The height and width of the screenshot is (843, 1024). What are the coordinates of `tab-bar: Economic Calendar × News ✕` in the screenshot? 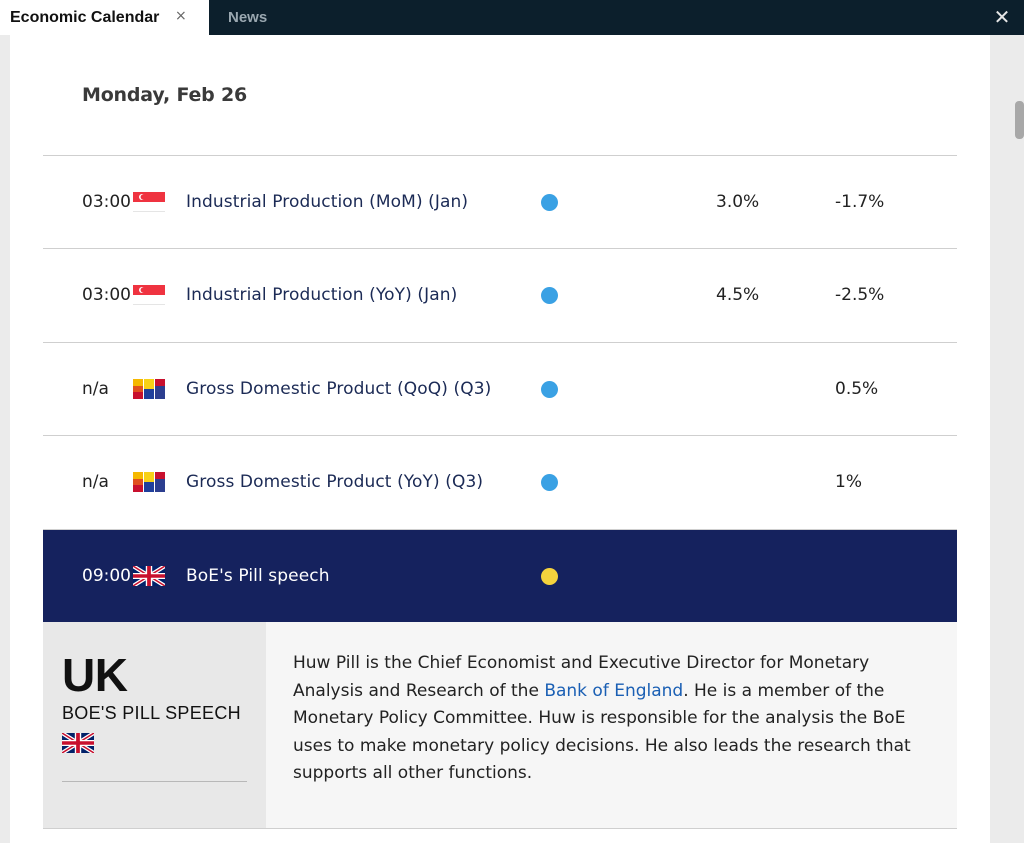 It's located at (512, 17).